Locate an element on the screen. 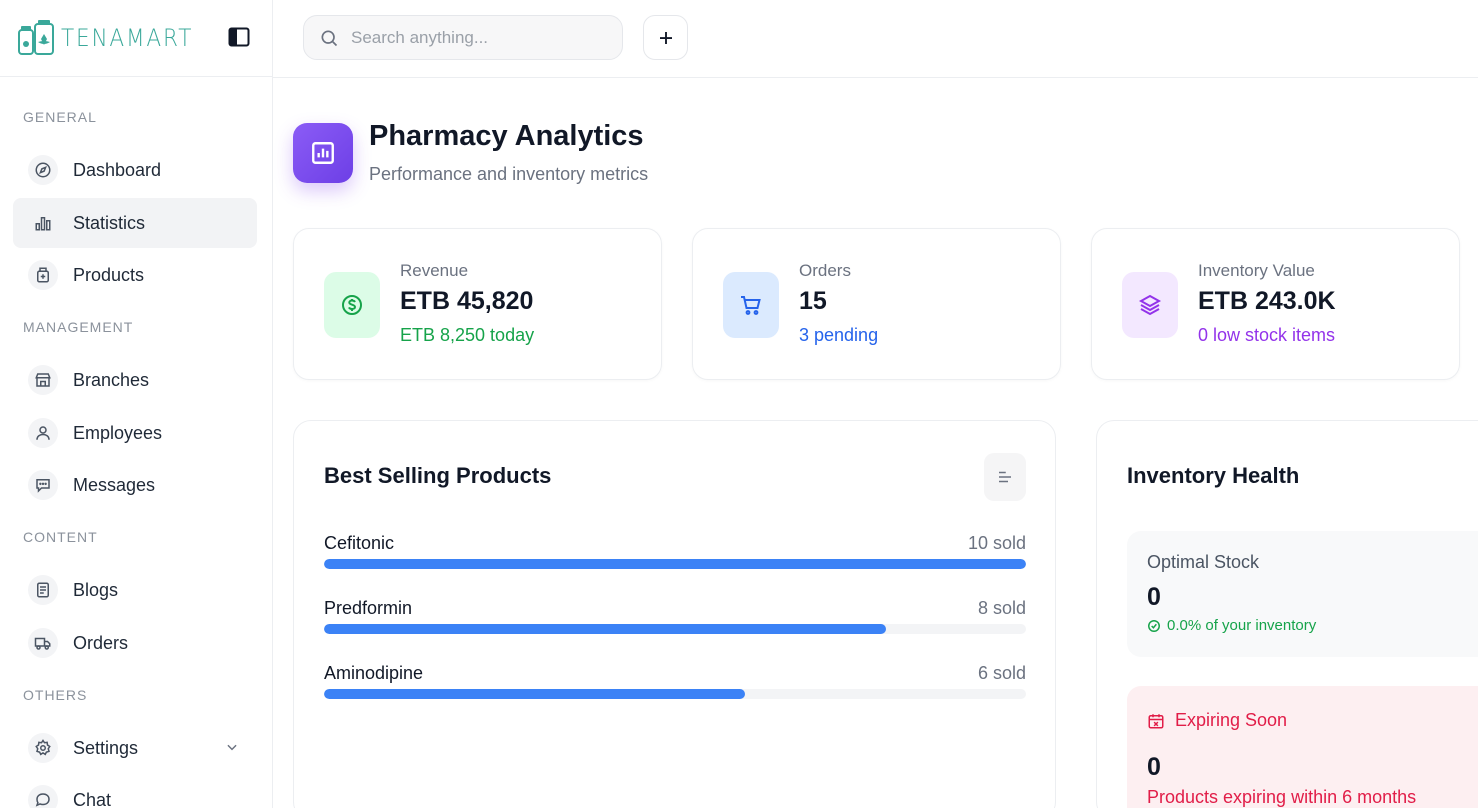  stat-value: ETB 243.0K is located at coordinates (1267, 301).